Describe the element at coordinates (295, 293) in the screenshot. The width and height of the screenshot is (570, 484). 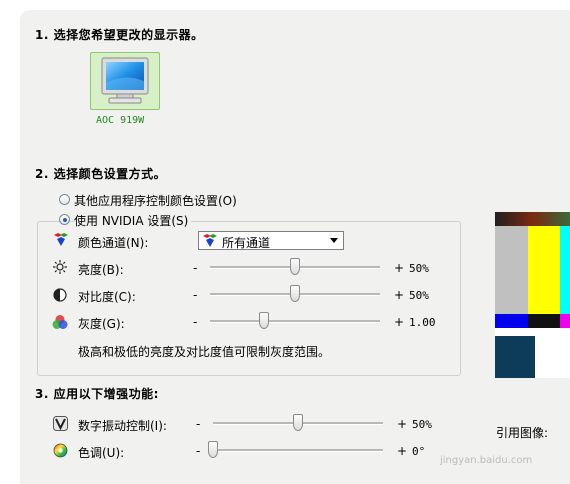
I see `contrast-slider-thumb` at that location.